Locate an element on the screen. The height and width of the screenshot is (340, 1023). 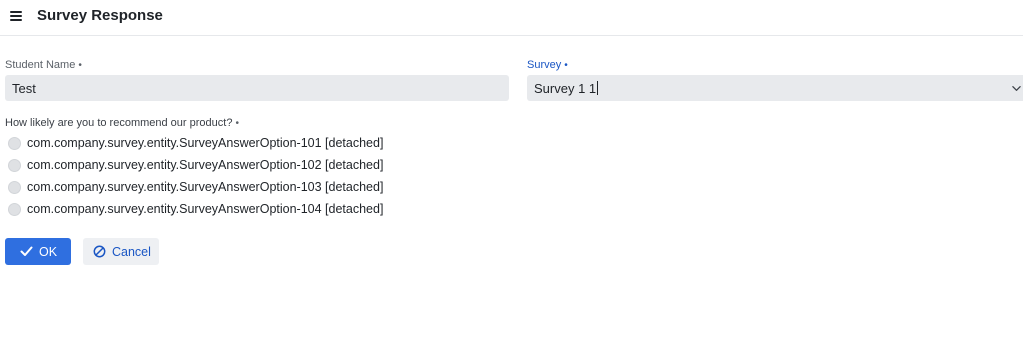
hamburger-menu-icon is located at coordinates (16, 16).